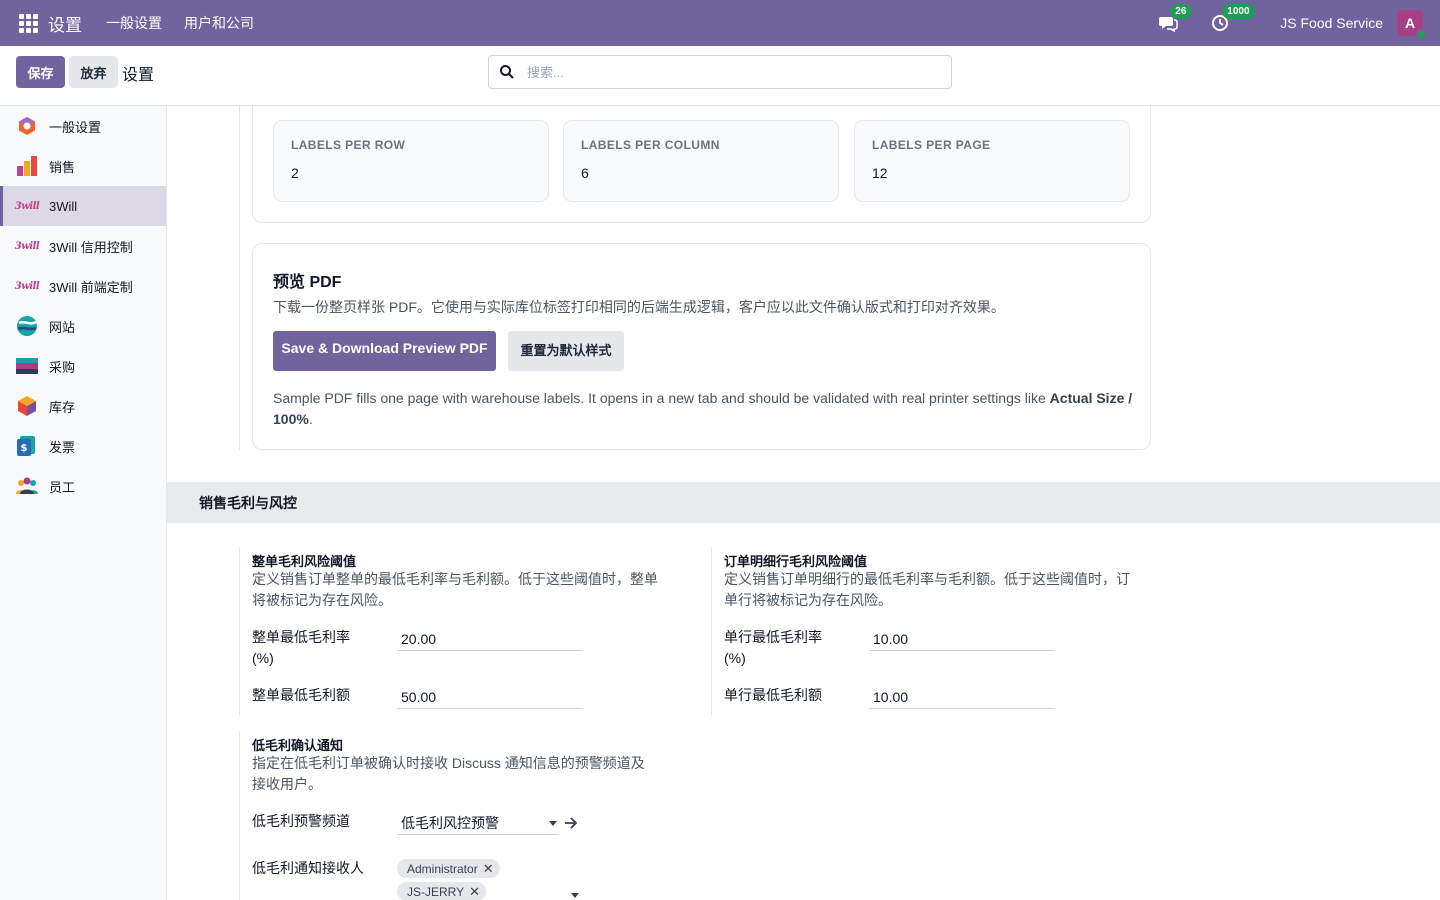 Image resolution: width=1440 pixels, height=900 pixels. What do you see at coordinates (301, 821) in the screenshot?
I see `alert-channel-label: 低毛利预警频道` at bounding box center [301, 821].